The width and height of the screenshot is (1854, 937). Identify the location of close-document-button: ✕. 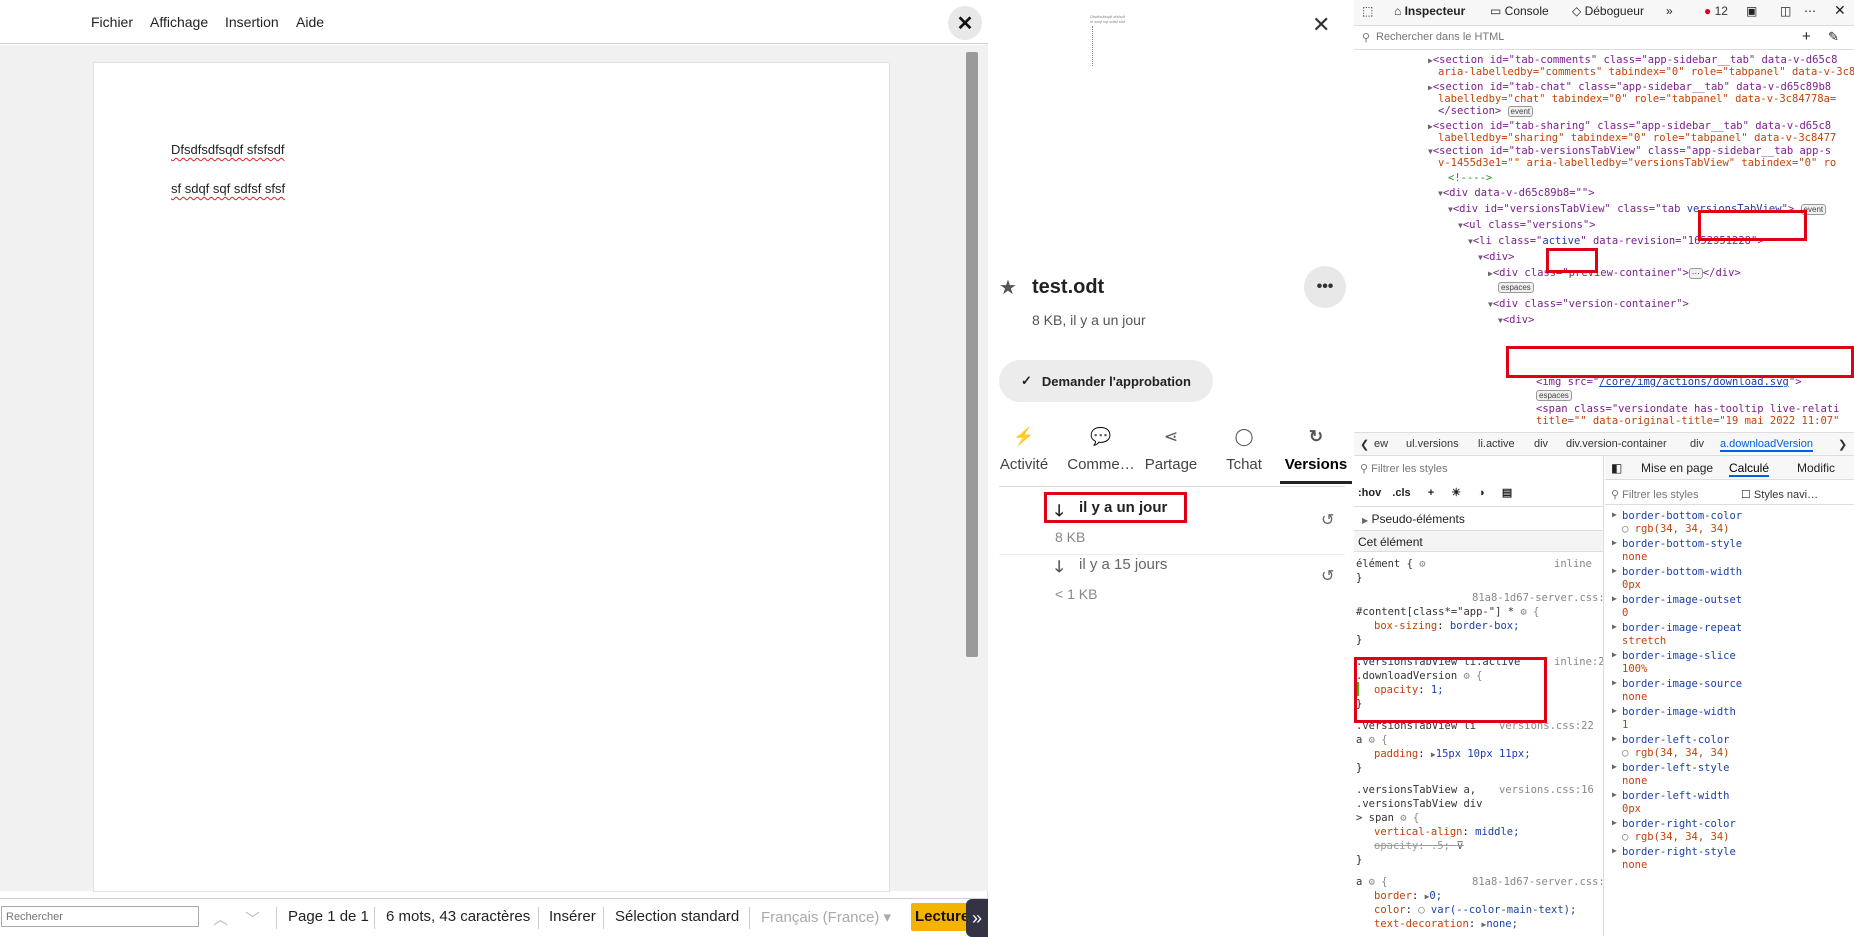
(965, 23).